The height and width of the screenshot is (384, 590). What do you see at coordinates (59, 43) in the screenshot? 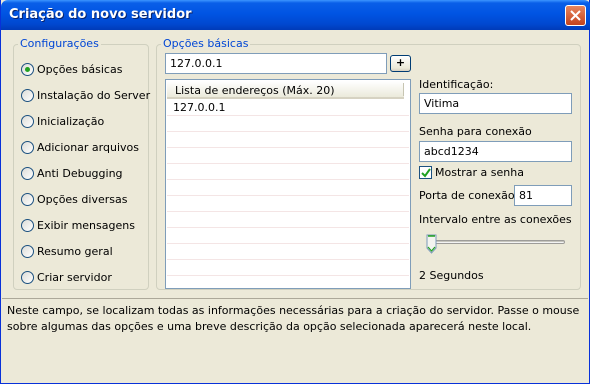
I see `configuracoes-legend: Configurações` at bounding box center [59, 43].